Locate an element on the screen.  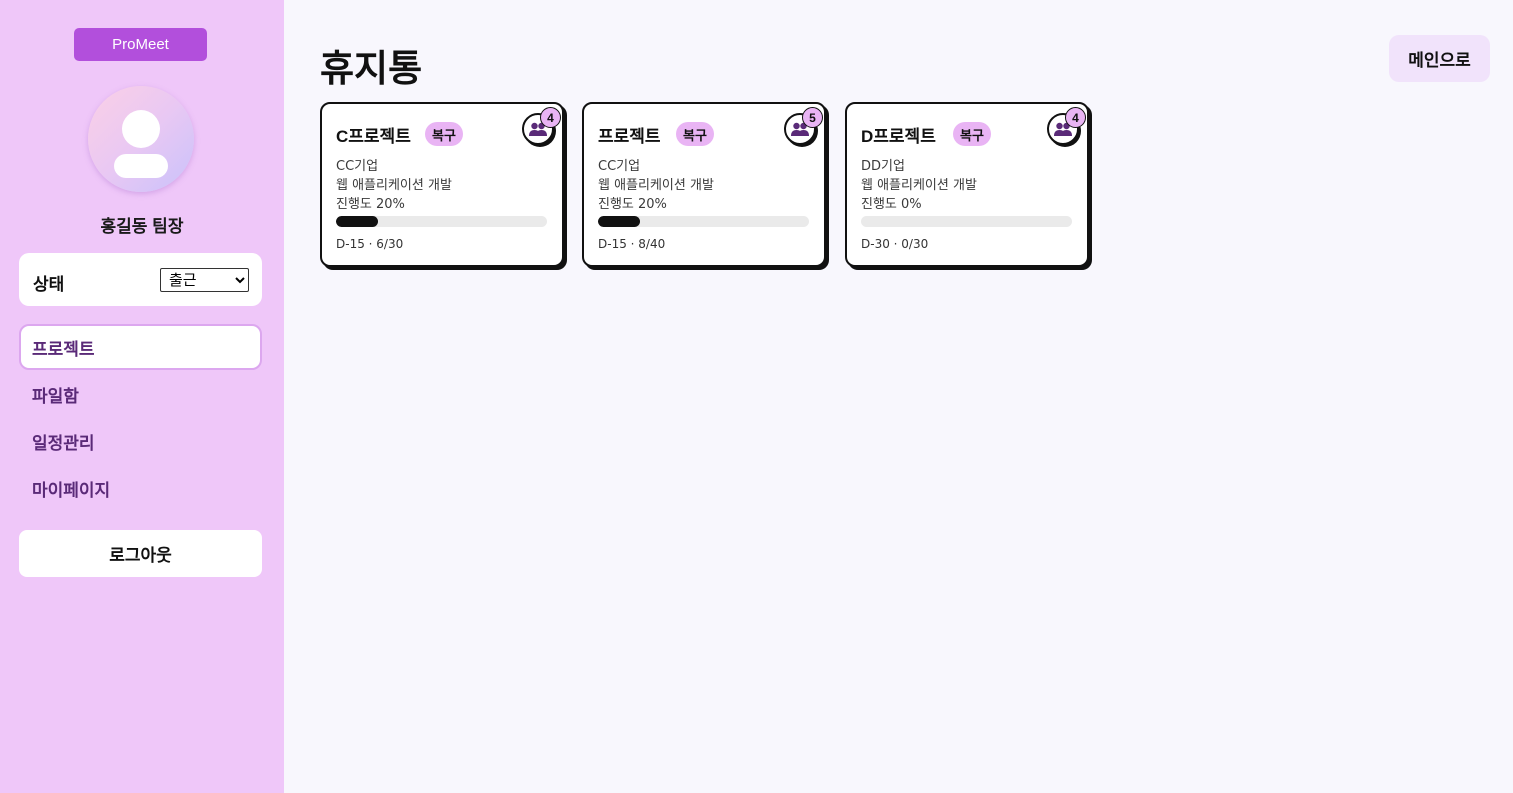
project-deadline: D-30 · 0/30 is located at coordinates (895, 244).